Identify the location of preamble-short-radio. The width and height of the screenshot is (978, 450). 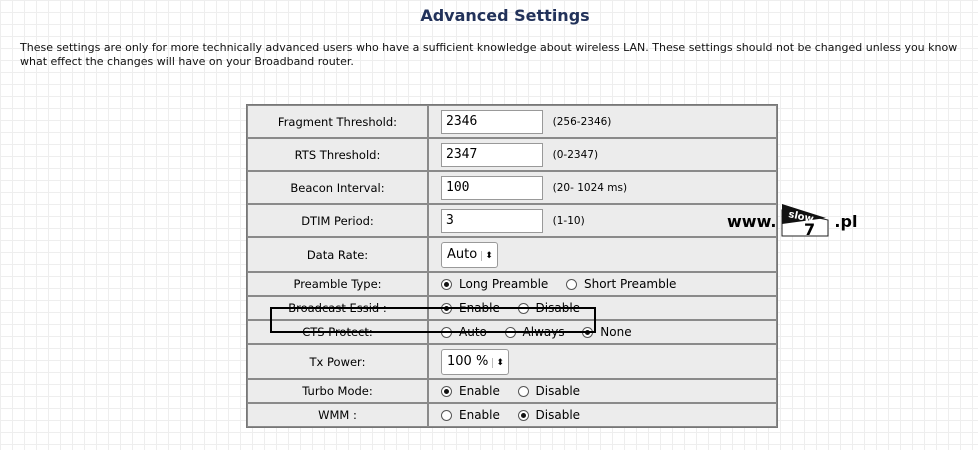
(571, 284).